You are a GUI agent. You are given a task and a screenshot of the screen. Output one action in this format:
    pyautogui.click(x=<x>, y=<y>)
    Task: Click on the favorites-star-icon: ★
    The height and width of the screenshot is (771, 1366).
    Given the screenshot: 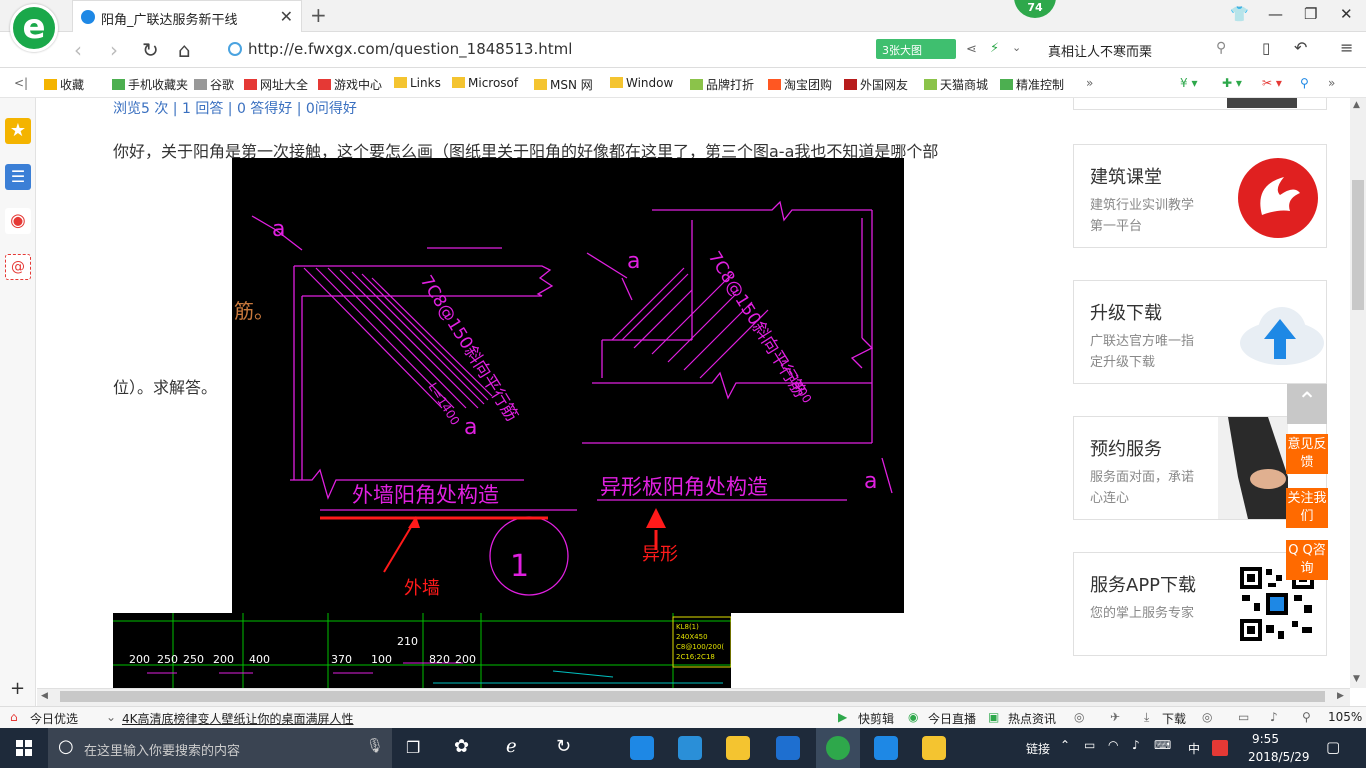 What is the action you would take?
    pyautogui.click(x=18, y=131)
    